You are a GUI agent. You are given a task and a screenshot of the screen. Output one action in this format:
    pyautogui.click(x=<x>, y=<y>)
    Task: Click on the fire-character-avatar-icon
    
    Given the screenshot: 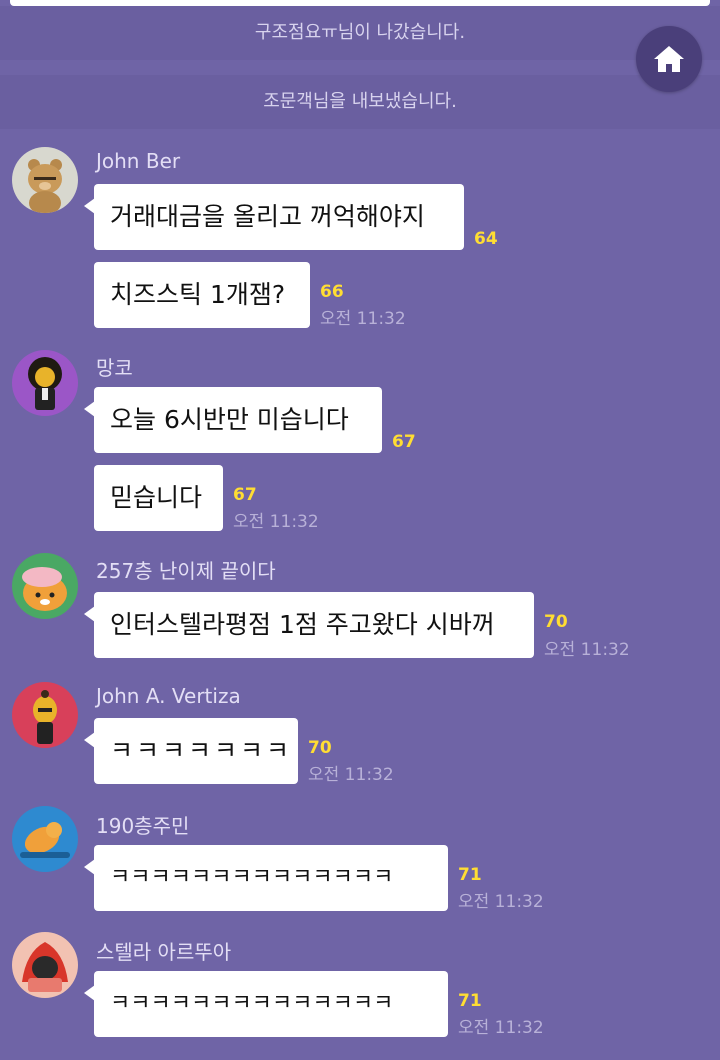 What is the action you would take?
    pyautogui.click(x=45, y=967)
    